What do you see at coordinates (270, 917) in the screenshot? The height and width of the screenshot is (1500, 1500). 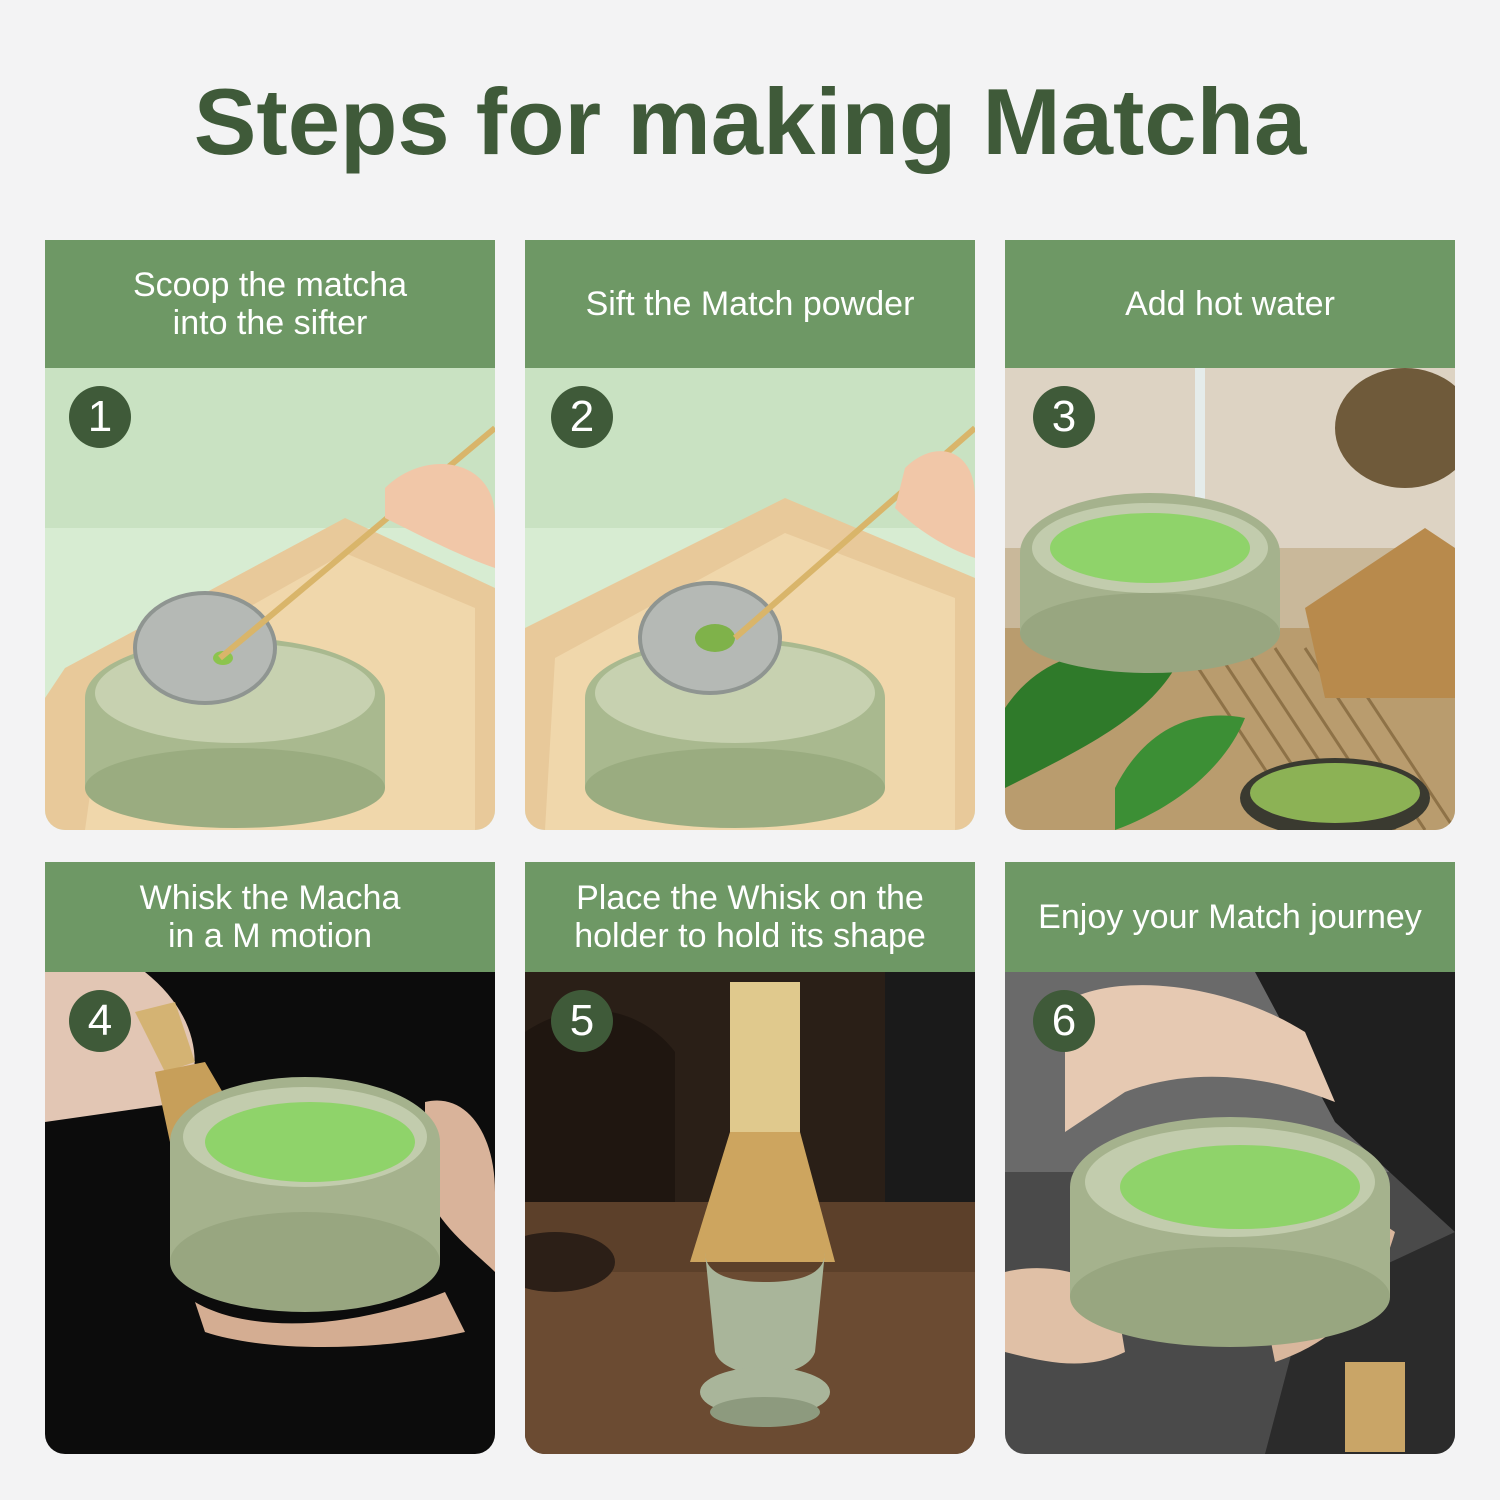 I see `step-4-caption: Whisk the Macha in a M motion` at bounding box center [270, 917].